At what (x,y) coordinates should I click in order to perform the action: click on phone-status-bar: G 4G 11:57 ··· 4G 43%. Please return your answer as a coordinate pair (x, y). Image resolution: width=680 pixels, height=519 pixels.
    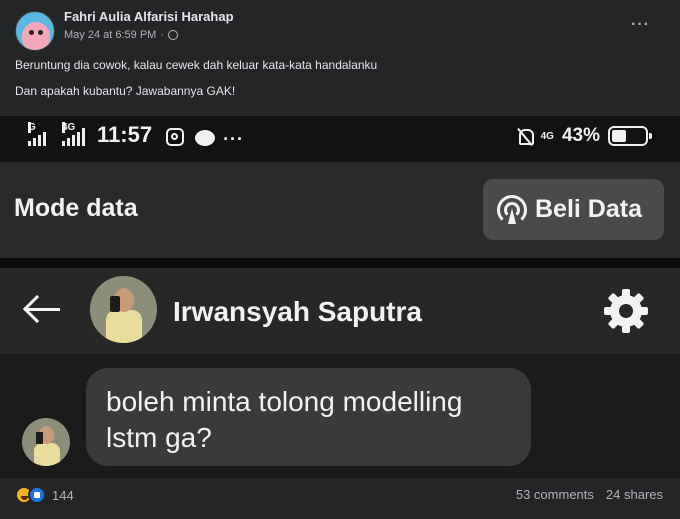
    Looking at the image, I should click on (340, 139).